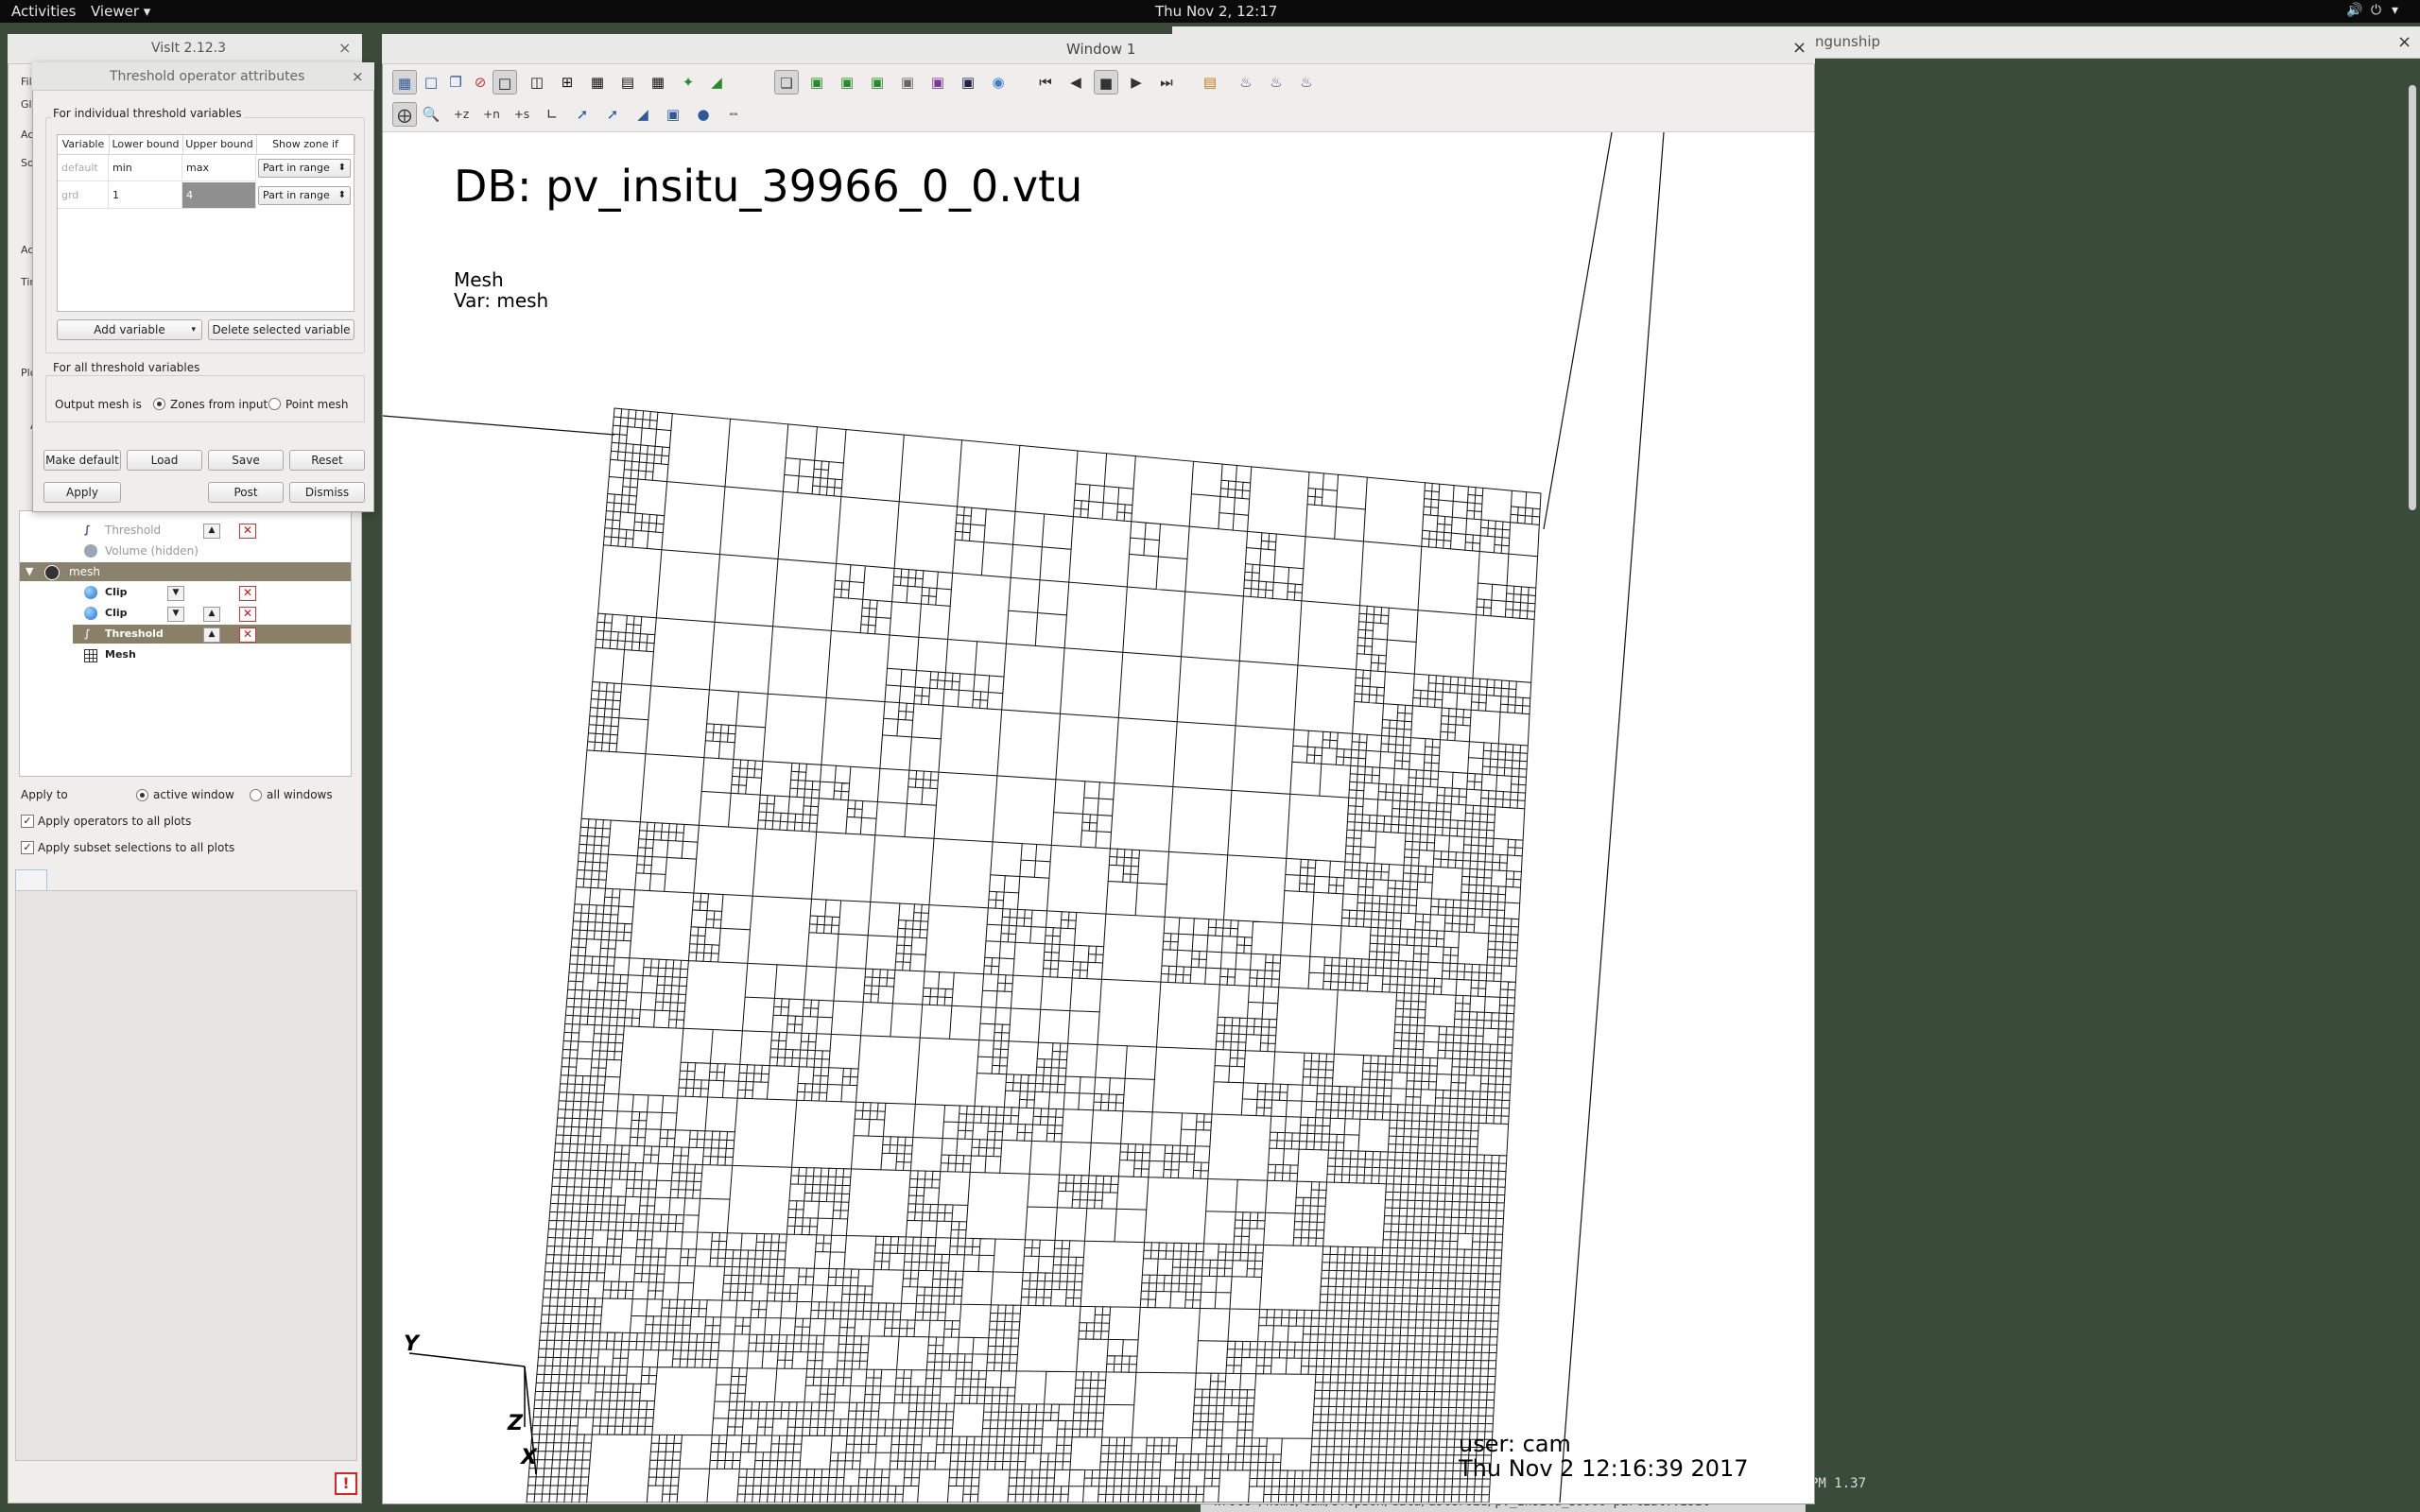 Image resolution: width=2420 pixels, height=1512 pixels. Describe the element at coordinates (145, 168) in the screenshot. I see `cell-lower-bound: min` at that location.